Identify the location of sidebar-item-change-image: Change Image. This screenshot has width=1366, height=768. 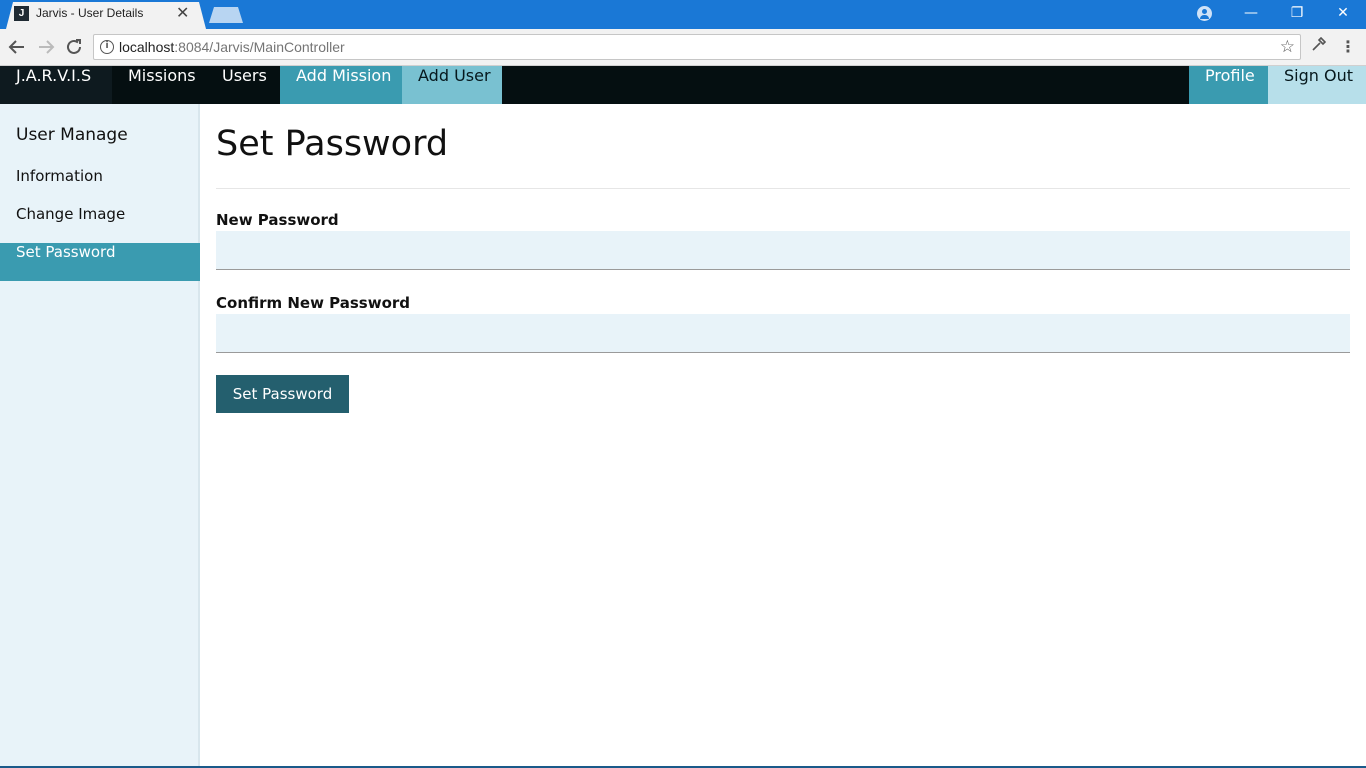
(100, 224).